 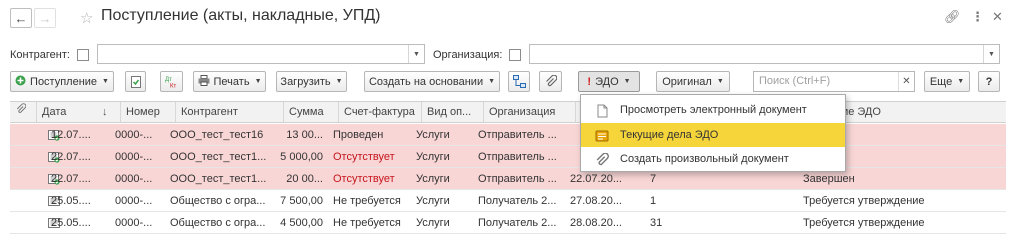 I want to click on arrow-left-icon: ←, so click(x=21, y=18).